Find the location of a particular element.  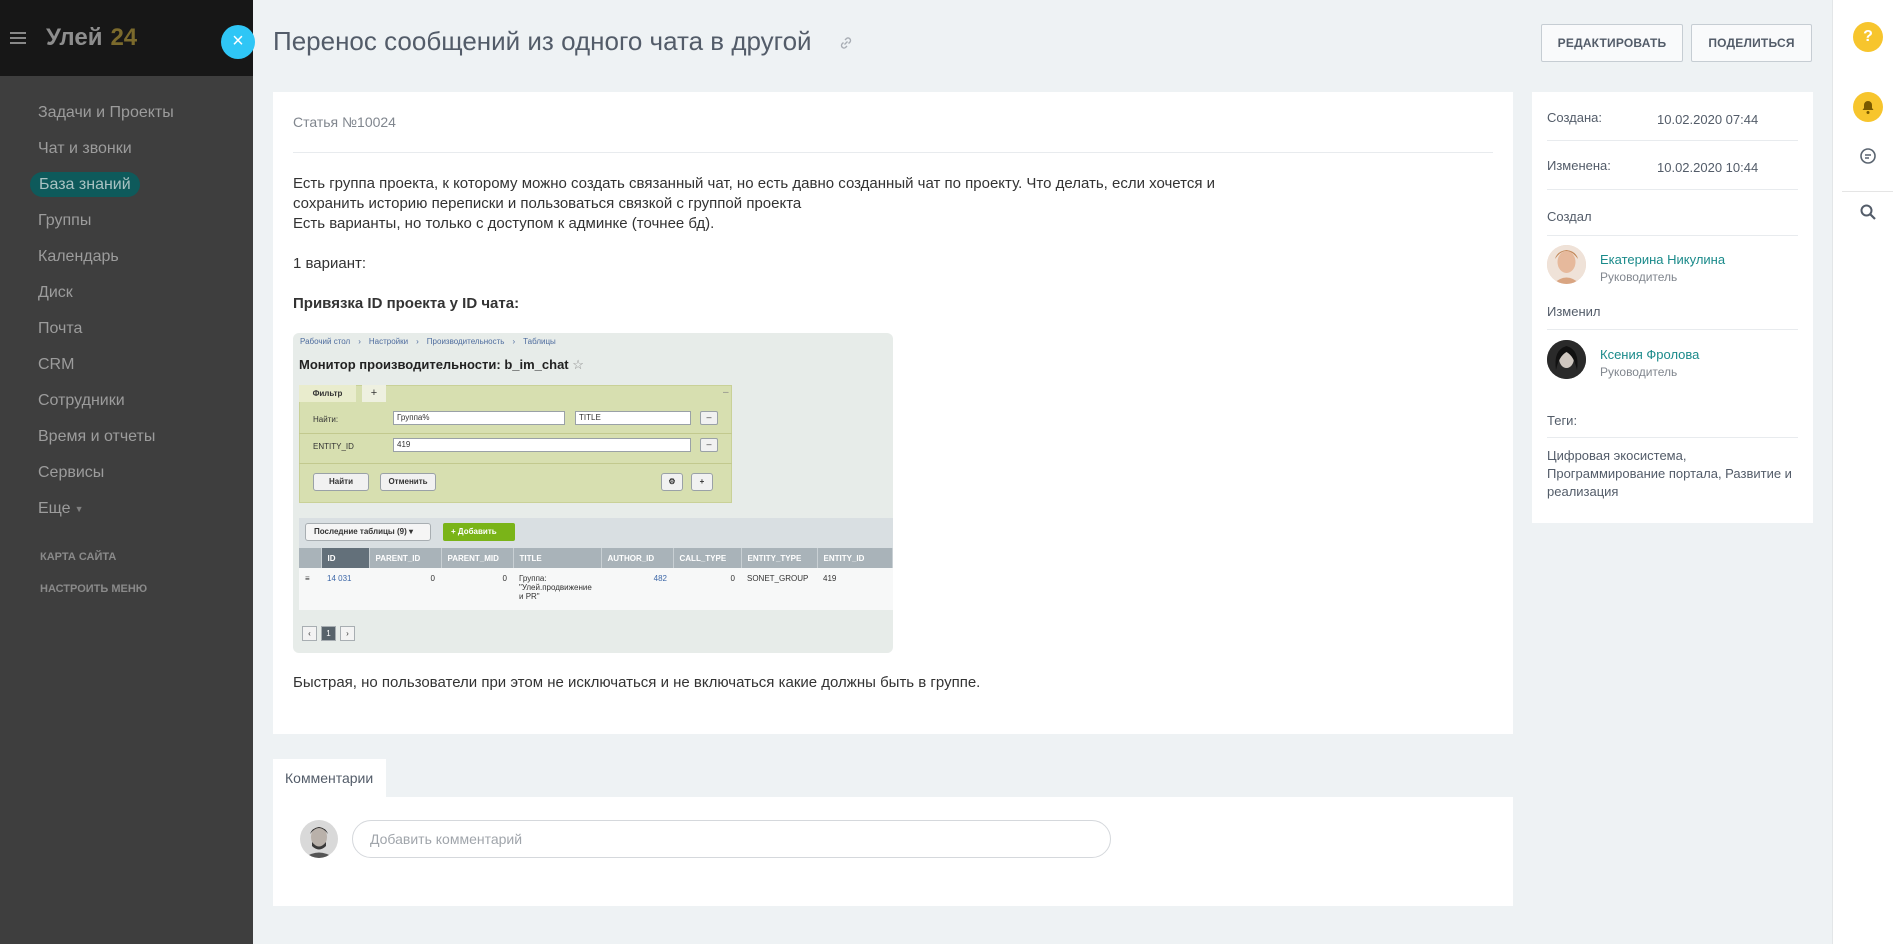

screenshot-cancel-button: Отменить is located at coordinates (408, 482).